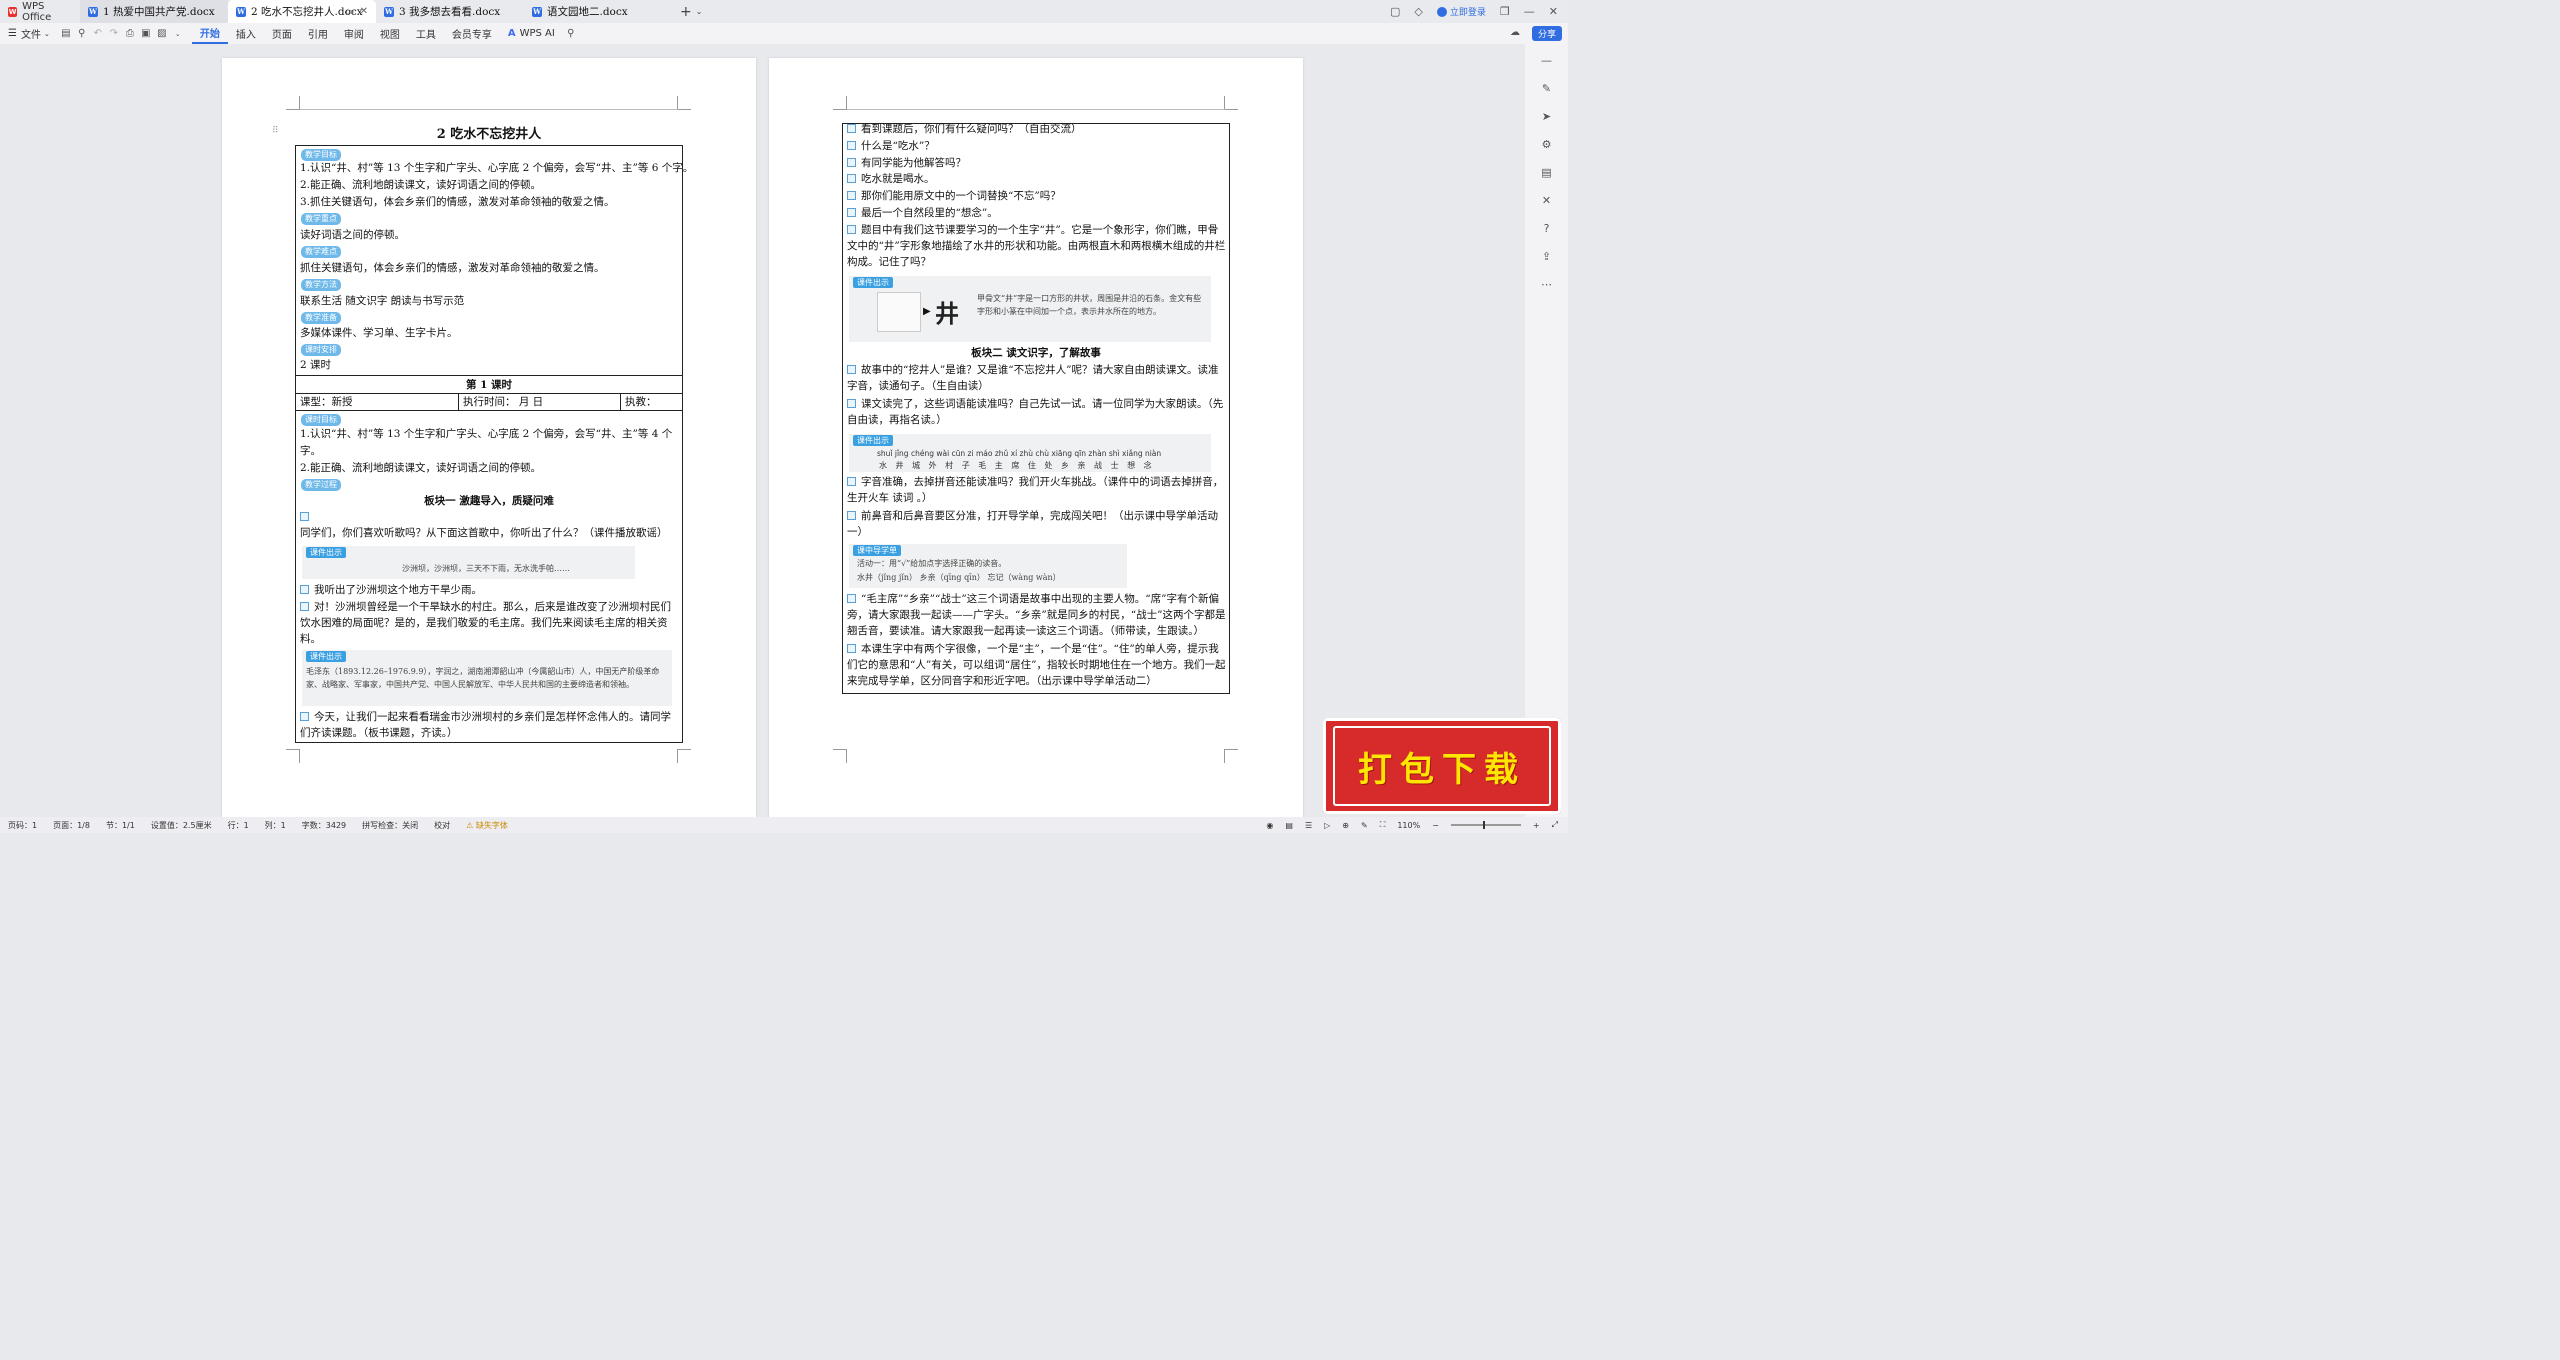 The height and width of the screenshot is (1360, 2560). What do you see at coordinates (1383, 825) in the screenshot?
I see `fit-icon: ⛶` at bounding box center [1383, 825].